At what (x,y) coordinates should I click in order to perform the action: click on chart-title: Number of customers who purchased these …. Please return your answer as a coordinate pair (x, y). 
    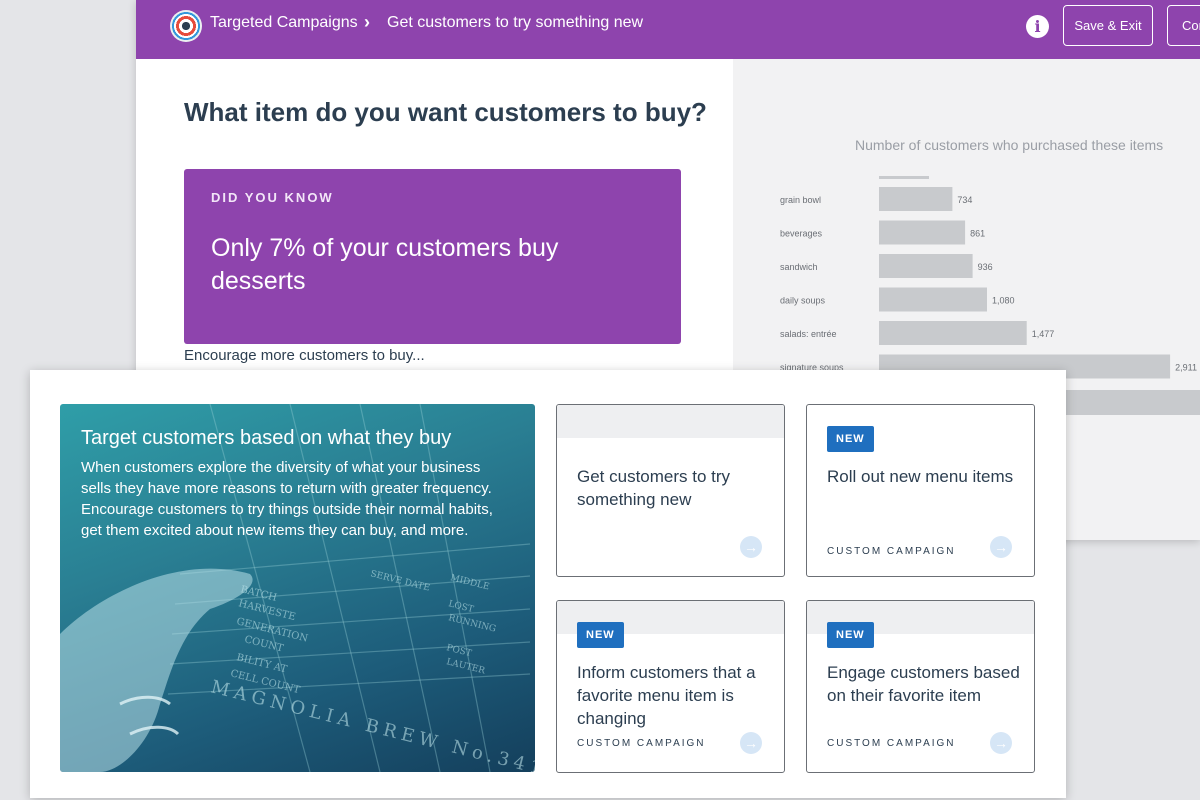
    Looking at the image, I should click on (1009, 145).